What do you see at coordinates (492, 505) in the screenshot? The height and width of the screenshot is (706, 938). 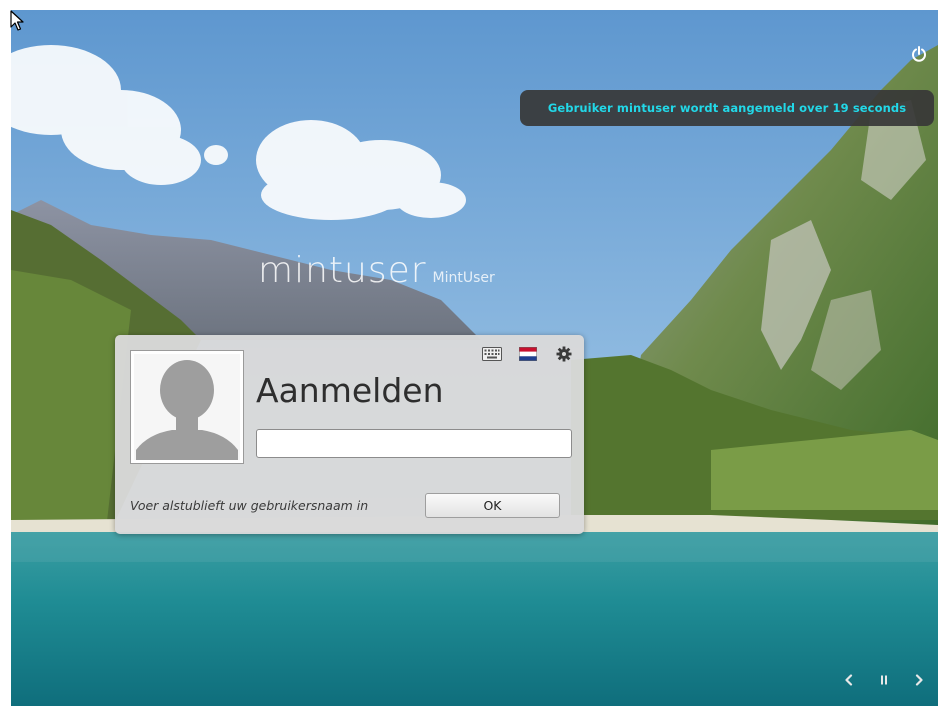 I see `ok-button: OK` at bounding box center [492, 505].